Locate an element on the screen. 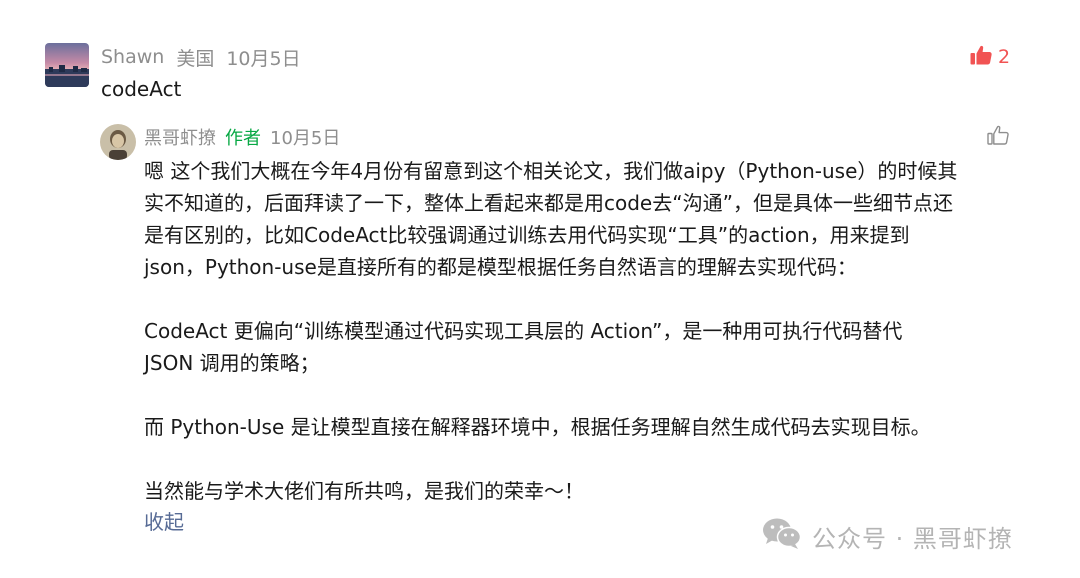 The height and width of the screenshot is (578, 1080). reply-date: 10月5日 is located at coordinates (305, 138).